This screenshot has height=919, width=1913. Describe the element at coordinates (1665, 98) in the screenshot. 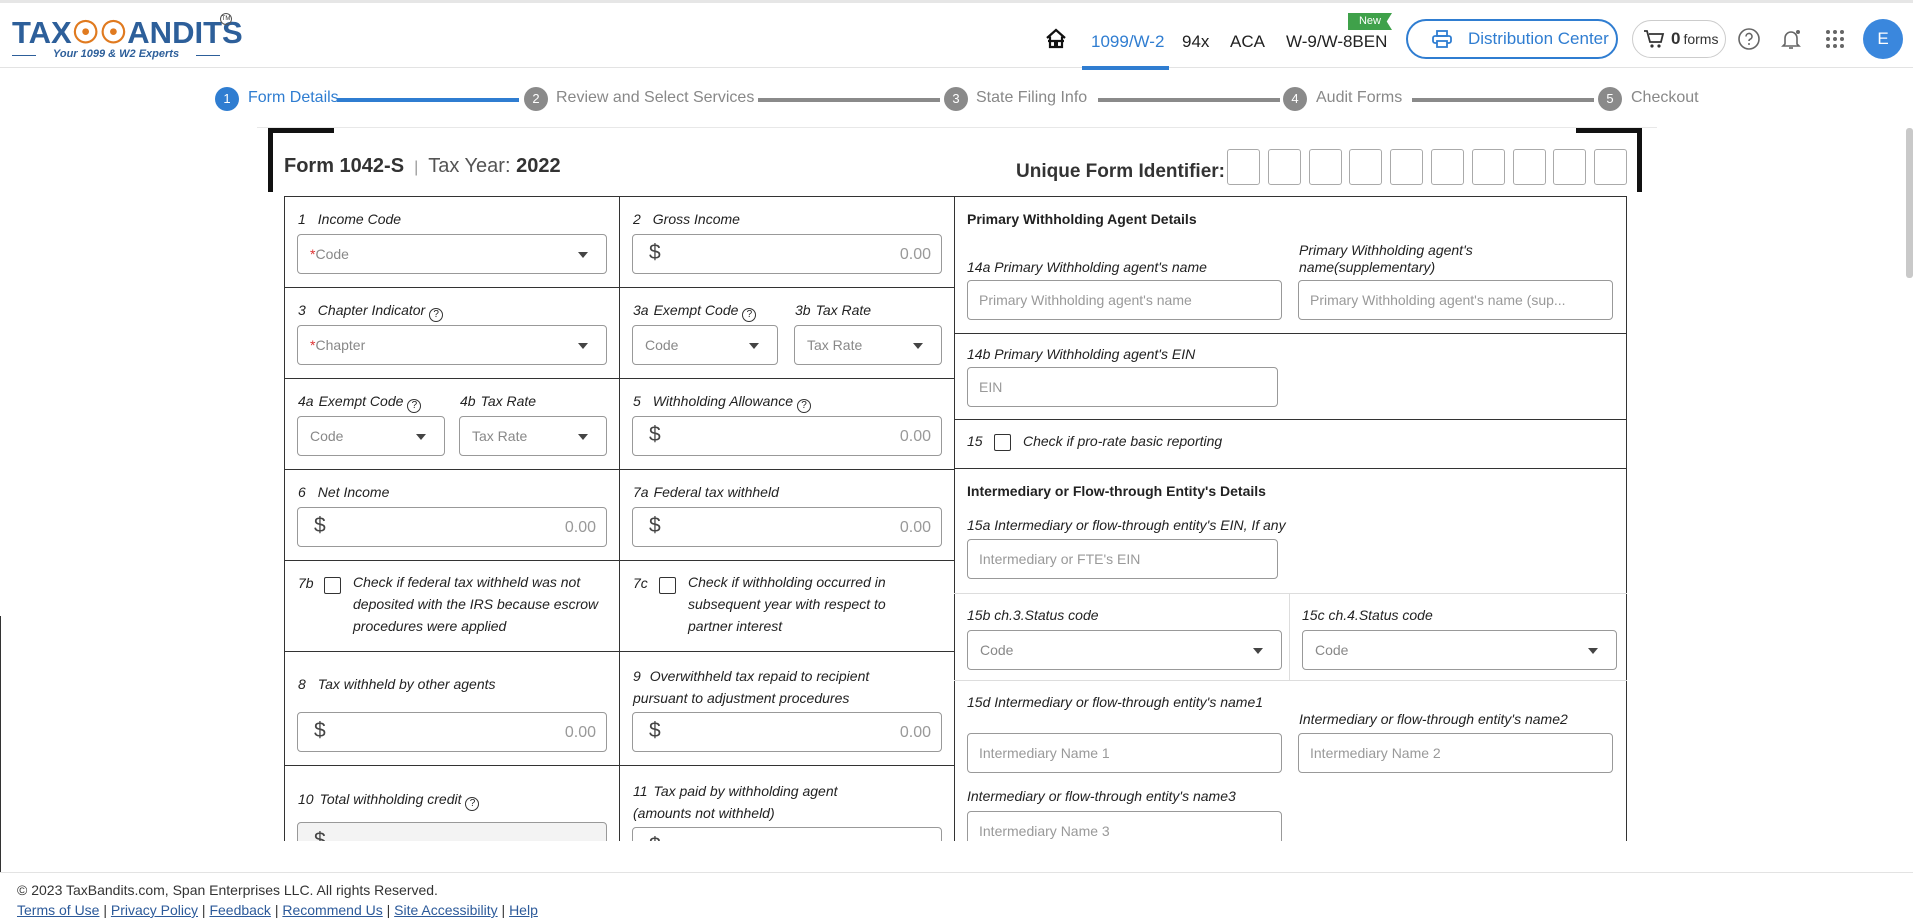

I see `step-5-label: Checkout` at that location.